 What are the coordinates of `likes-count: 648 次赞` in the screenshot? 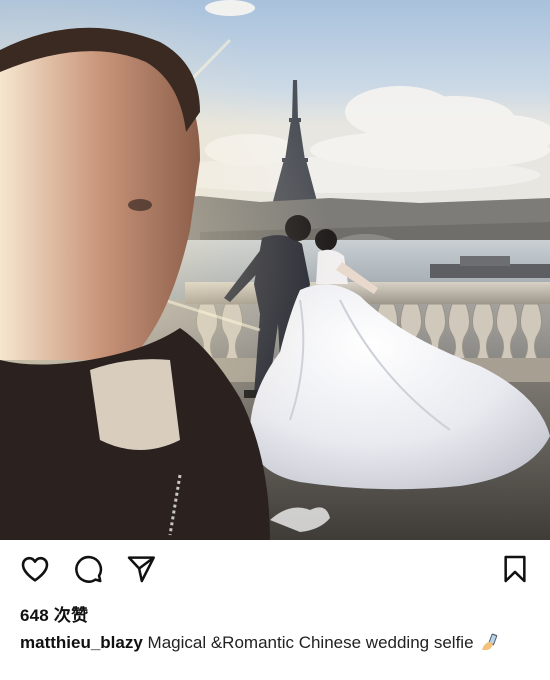 It's located at (54, 613).